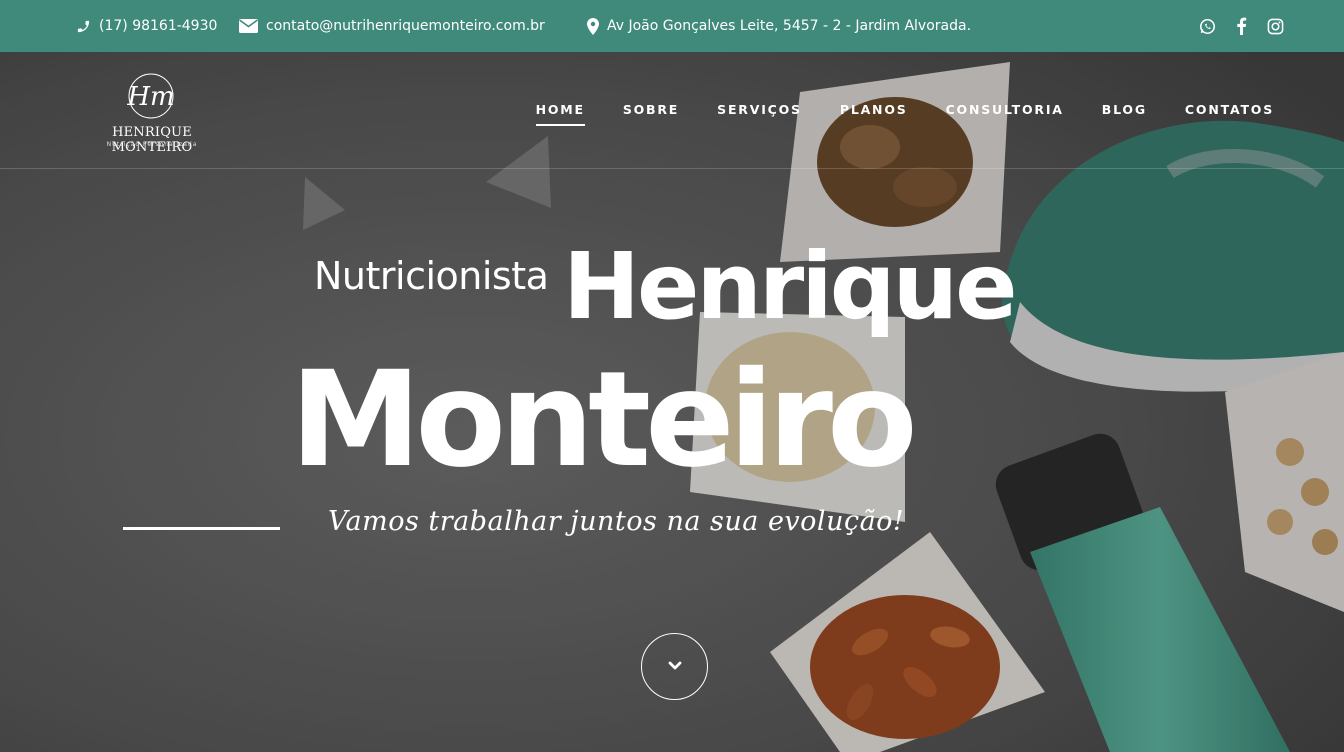 The height and width of the screenshot is (752, 1344). I want to click on logo-subtitle: Nutrição Personalizada, so click(152, 144).